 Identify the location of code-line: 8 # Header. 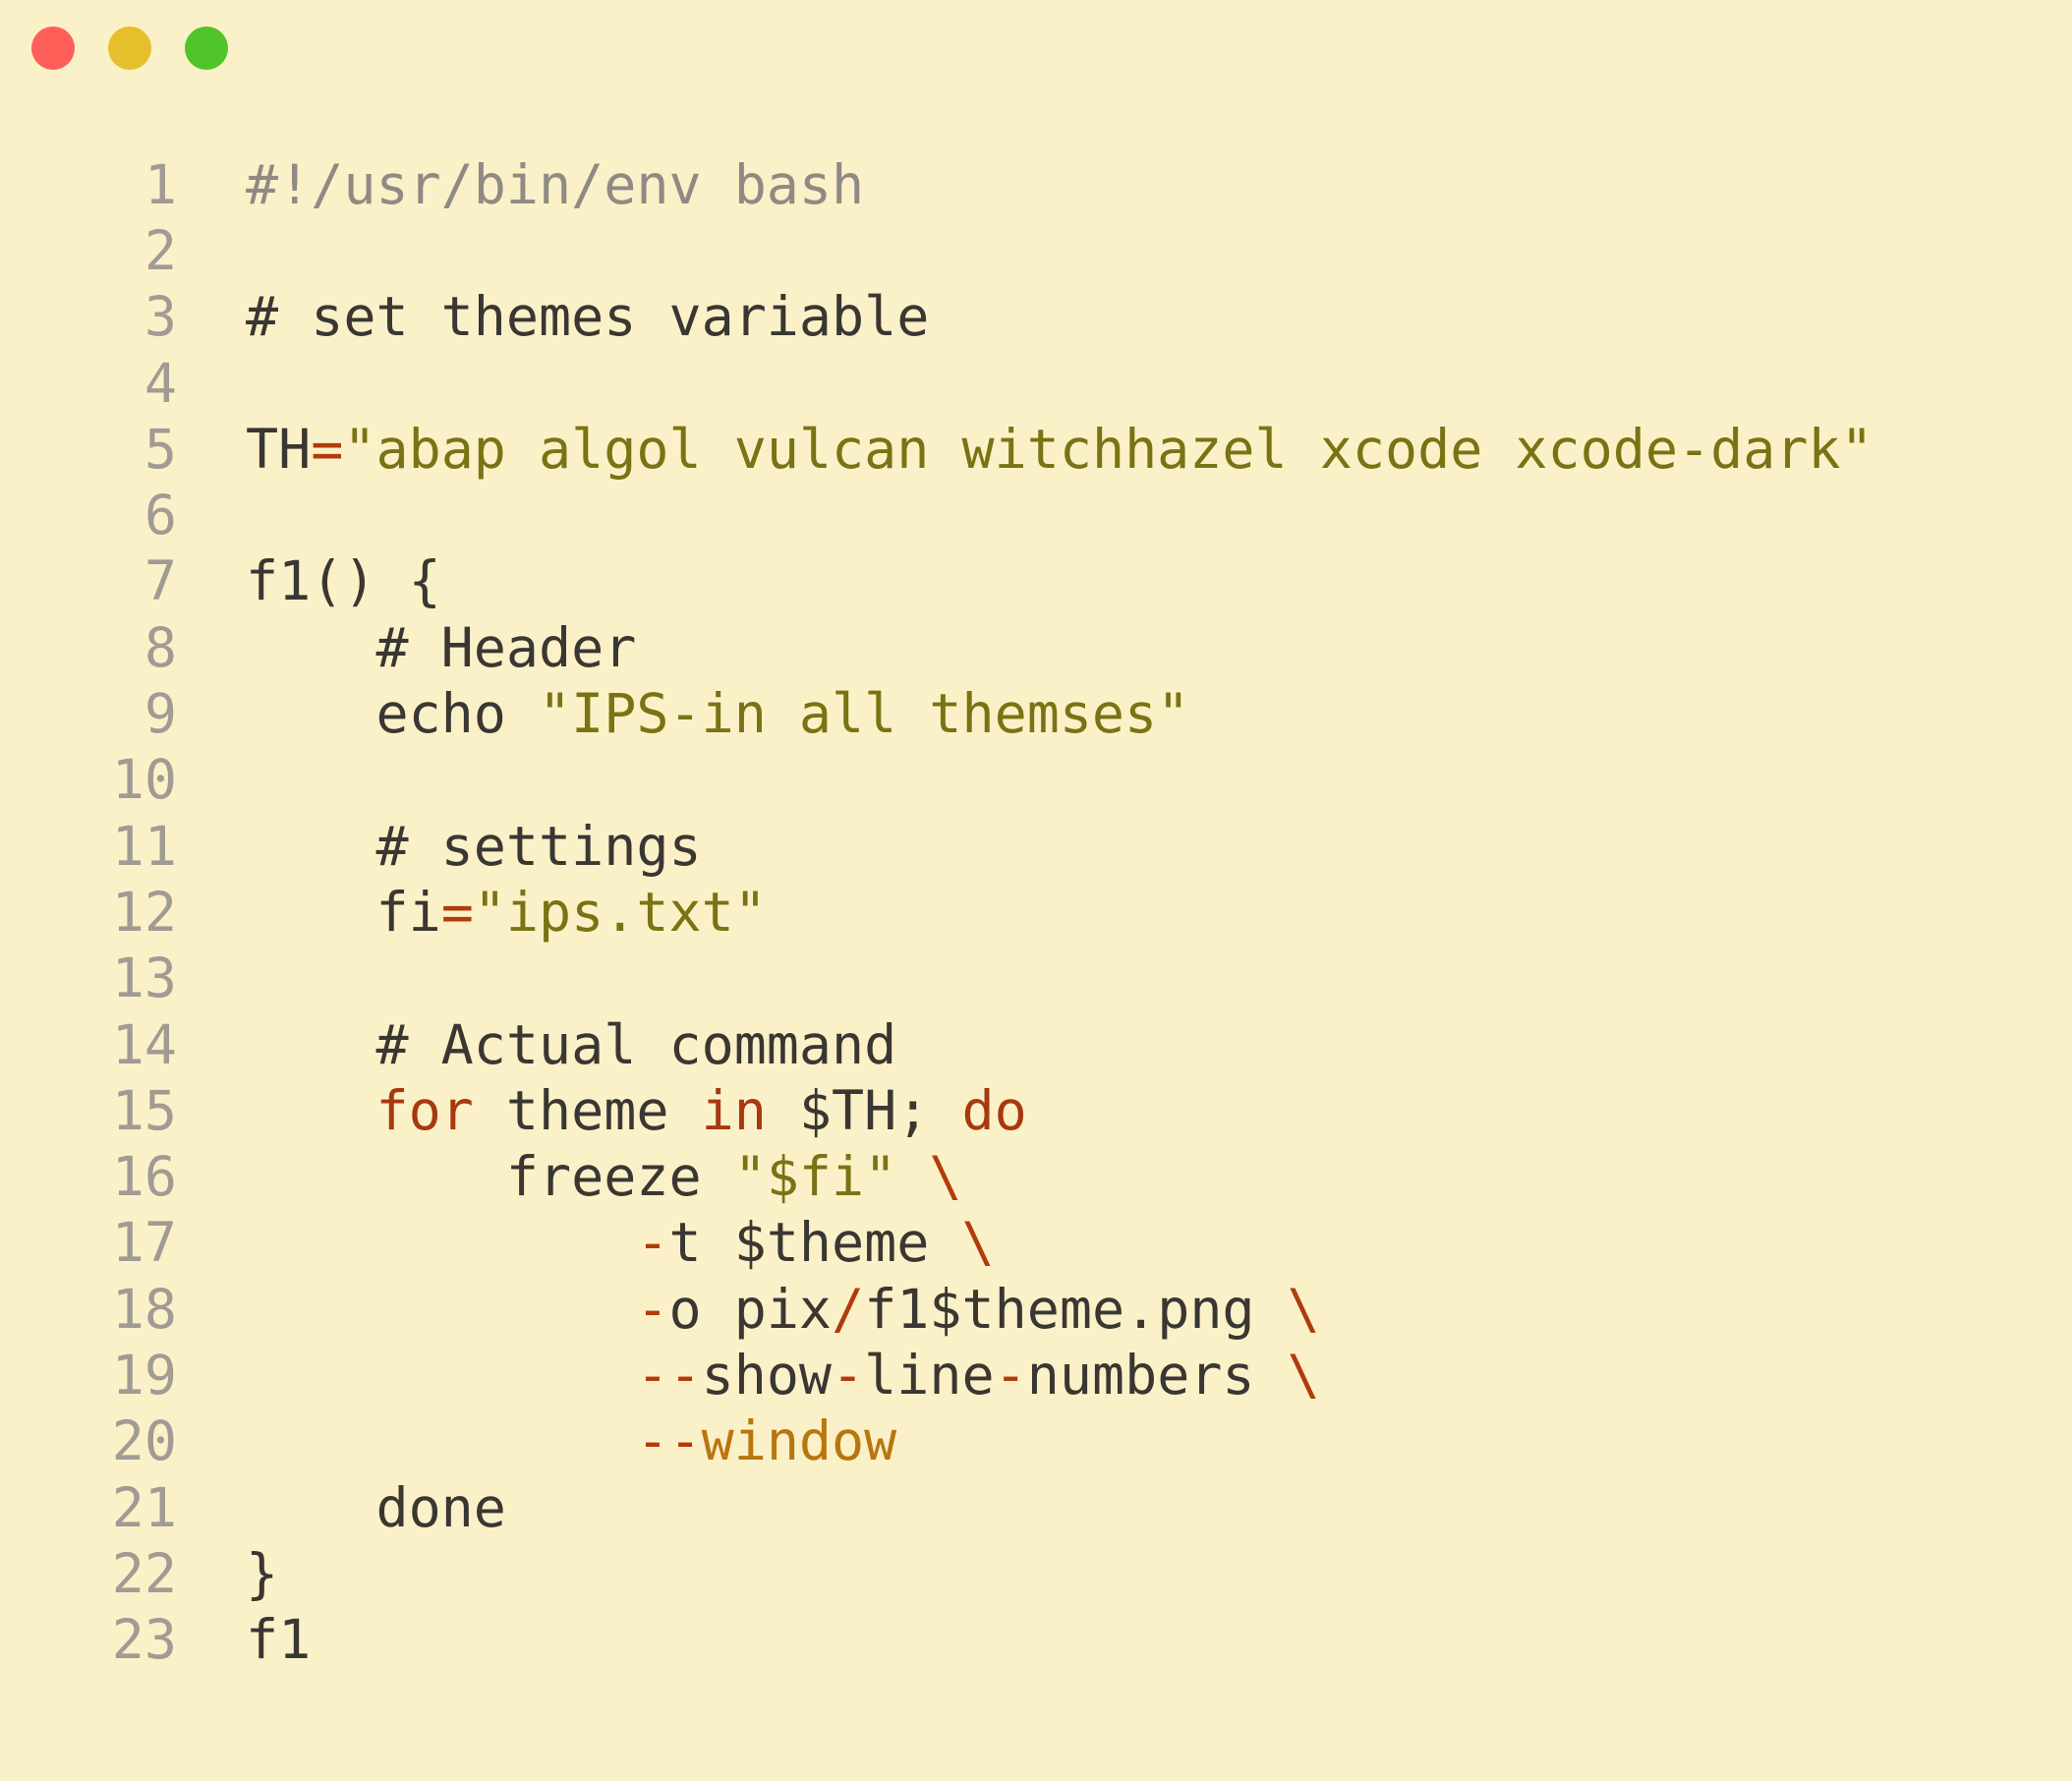
(936, 647).